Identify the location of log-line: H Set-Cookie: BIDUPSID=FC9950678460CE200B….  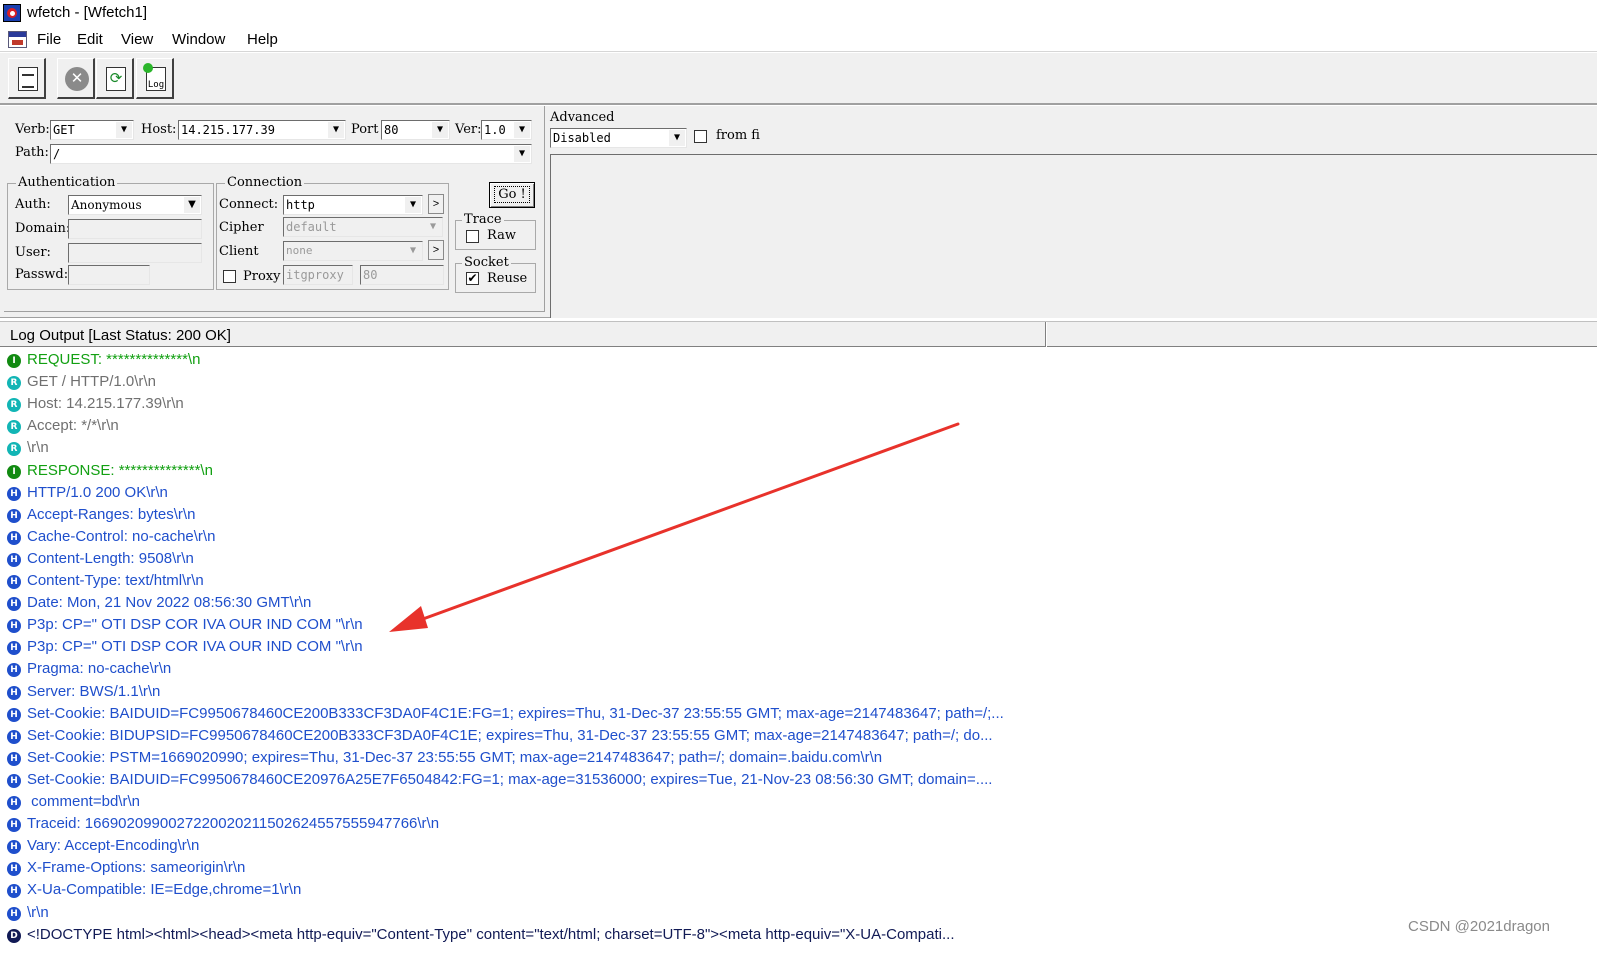
(500, 736).